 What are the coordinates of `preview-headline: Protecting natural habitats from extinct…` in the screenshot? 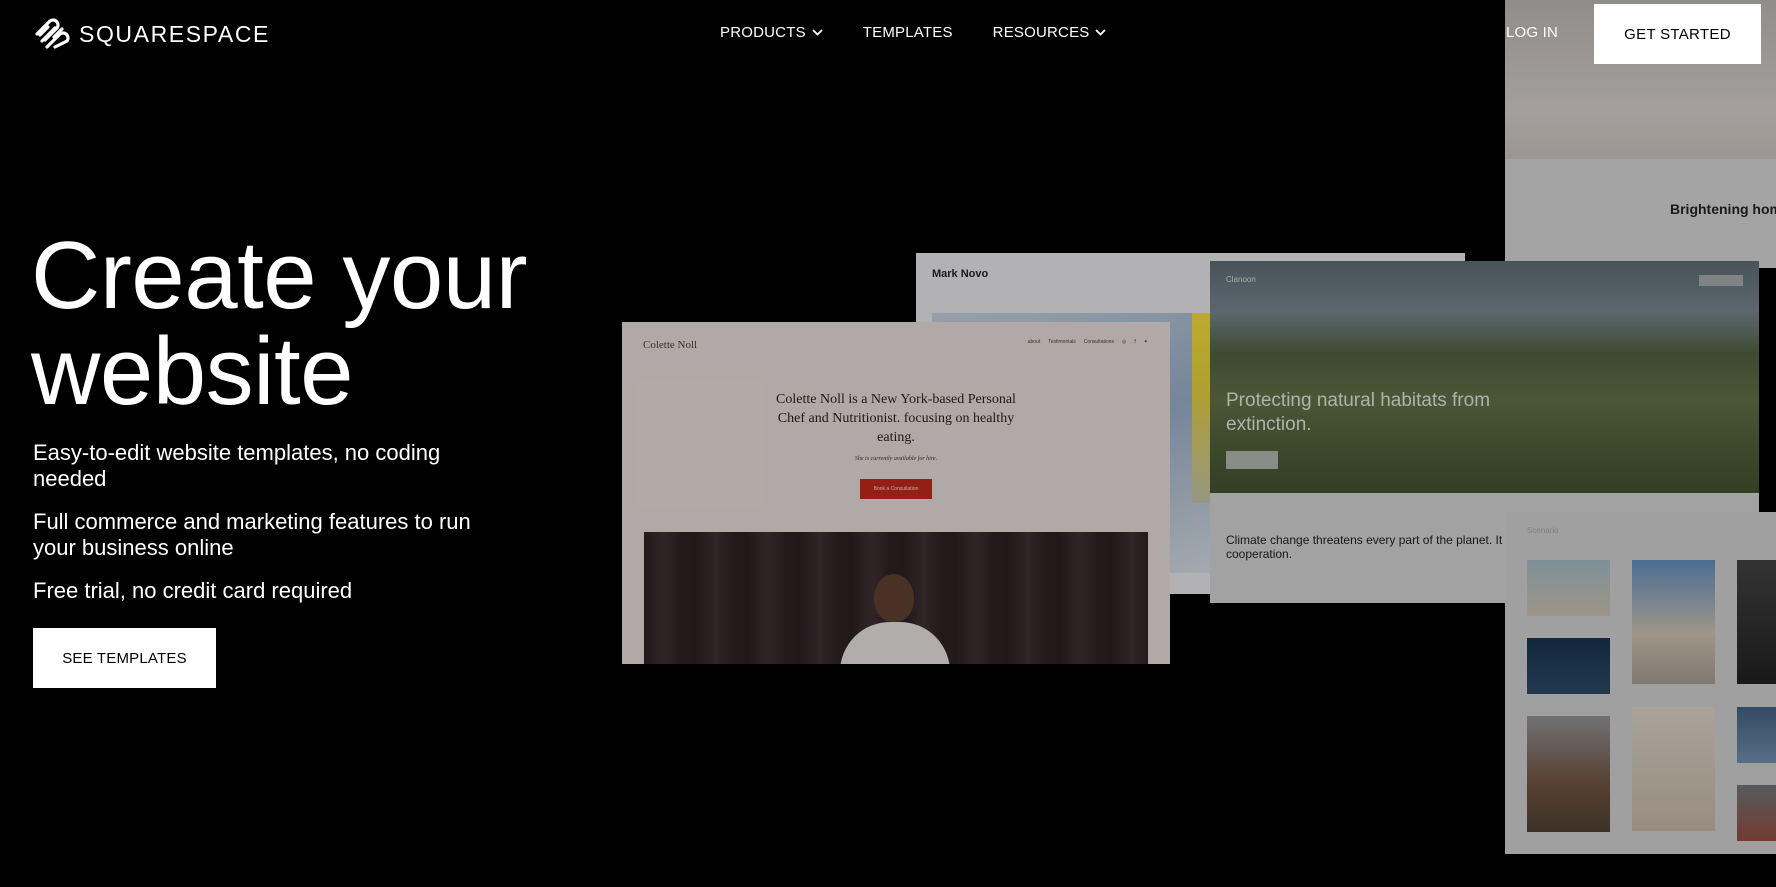 It's located at (1358, 412).